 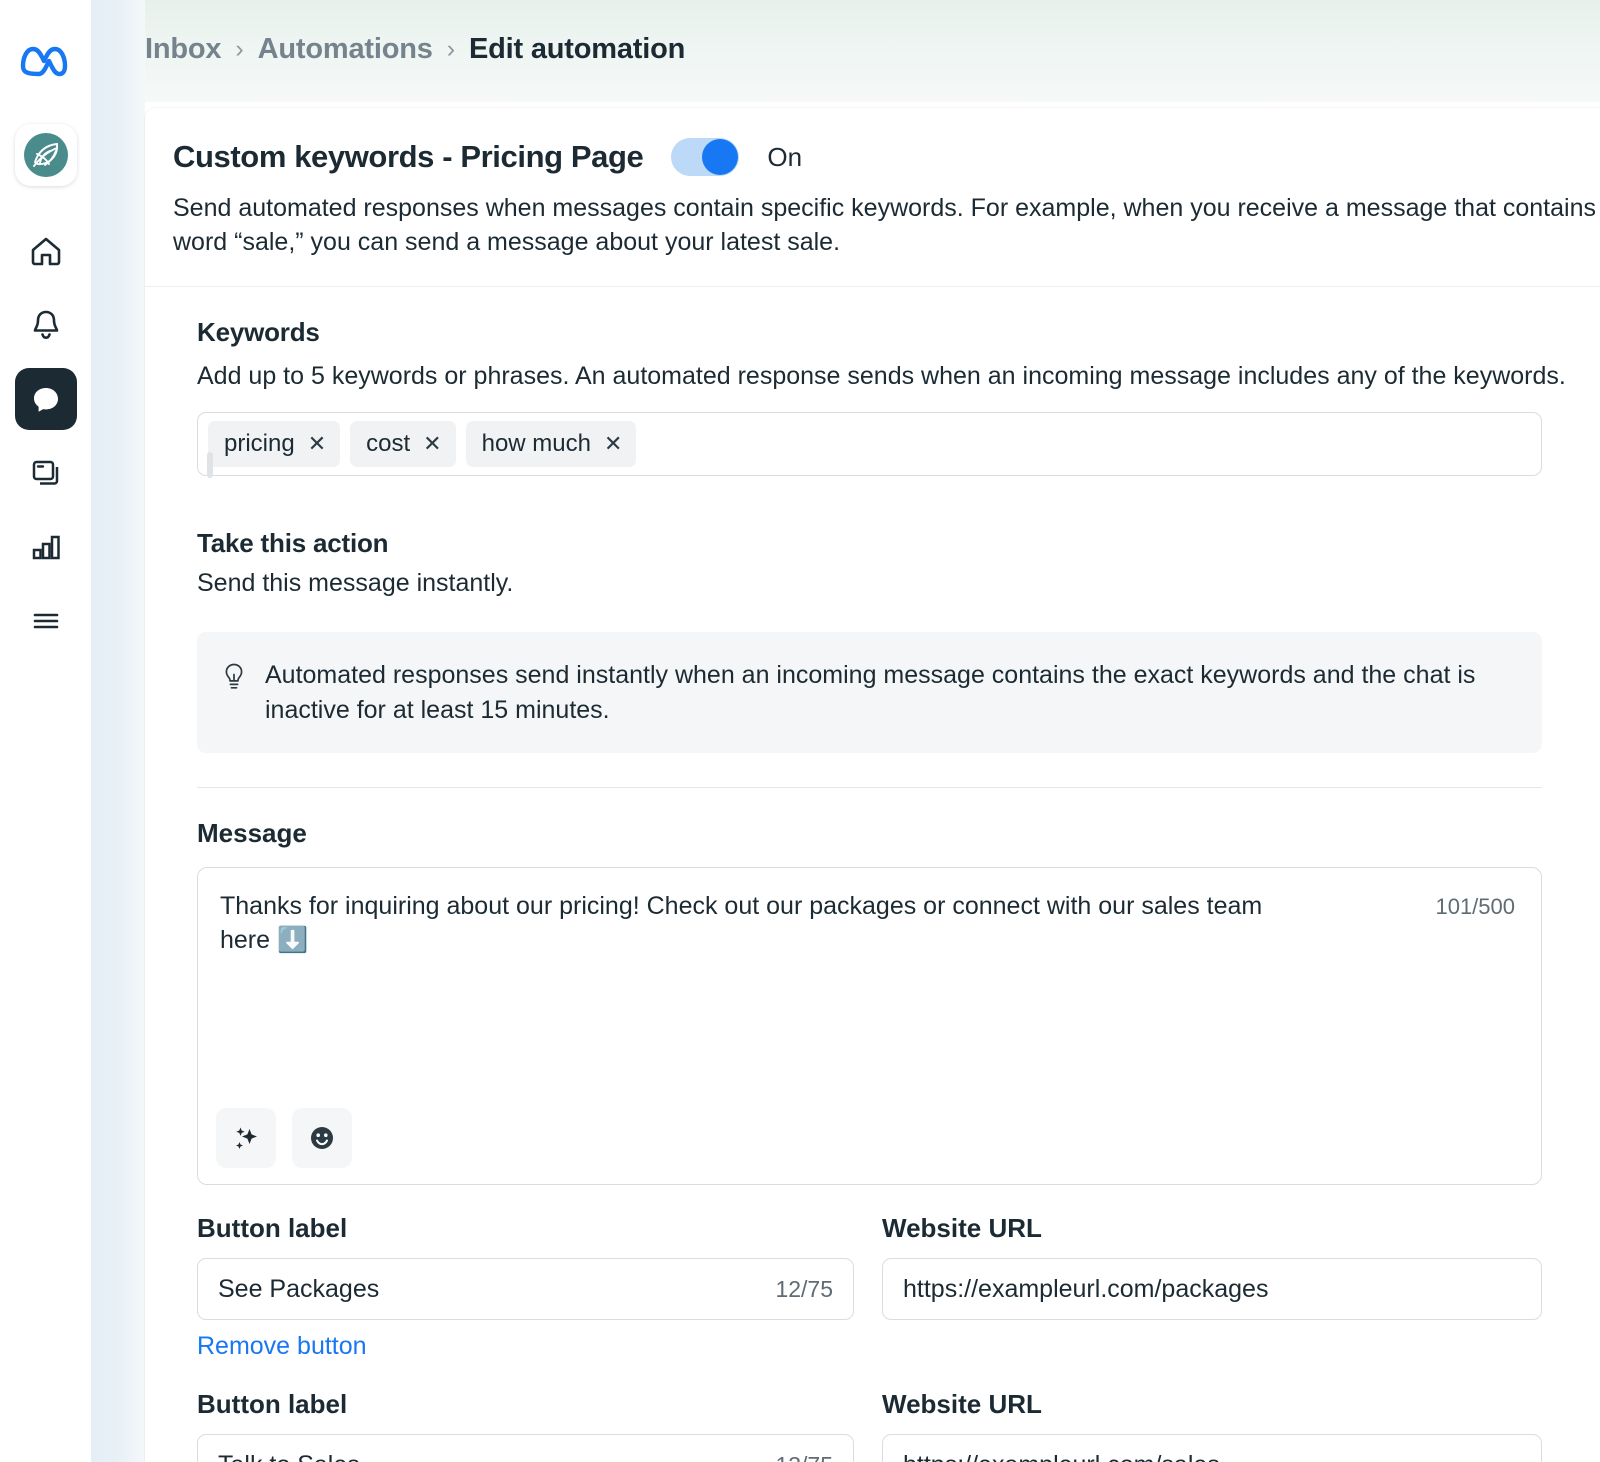 What do you see at coordinates (259, 443) in the screenshot?
I see `keyword-chip-label: pricing` at bounding box center [259, 443].